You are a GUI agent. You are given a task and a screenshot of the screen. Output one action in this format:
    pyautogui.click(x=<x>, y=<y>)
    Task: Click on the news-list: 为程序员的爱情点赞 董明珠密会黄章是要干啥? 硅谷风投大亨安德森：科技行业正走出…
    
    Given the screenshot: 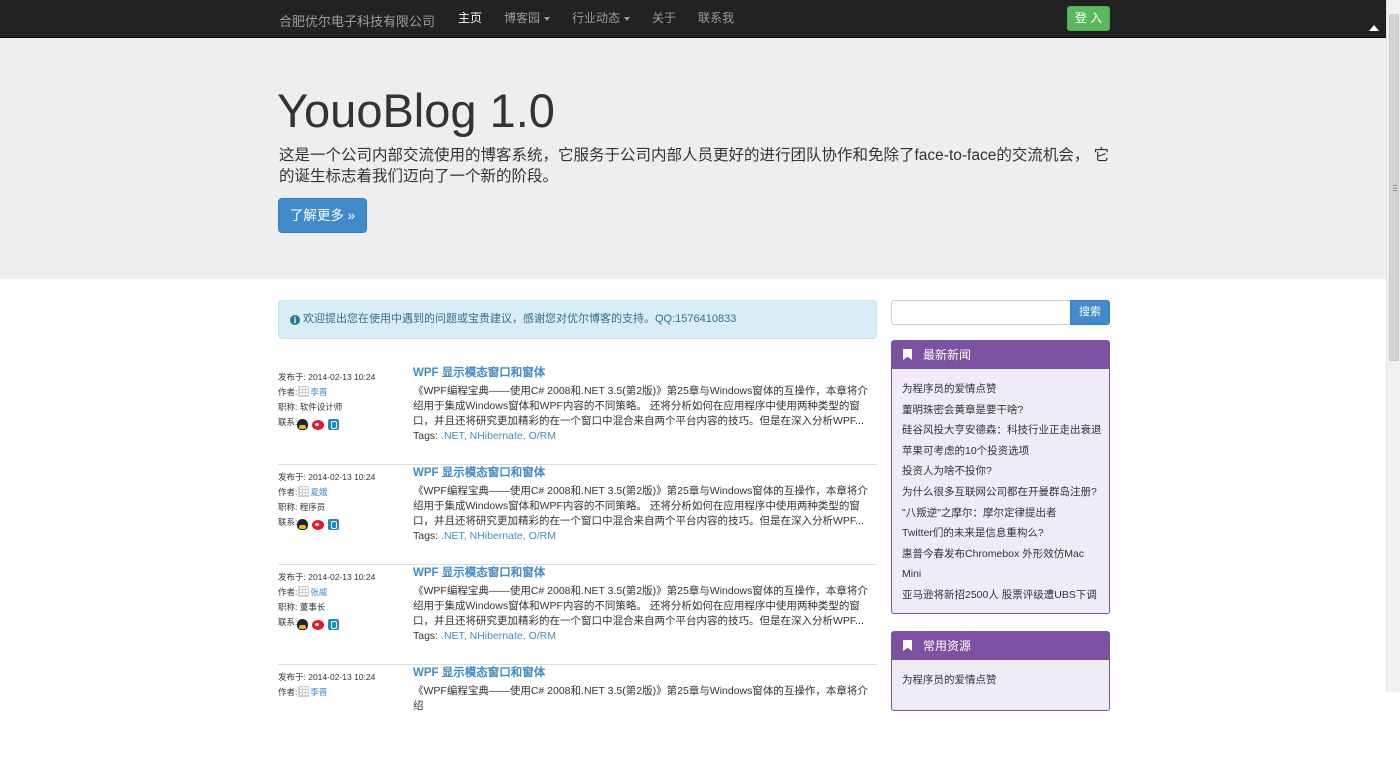 What is the action you would take?
    pyautogui.click(x=1000, y=487)
    